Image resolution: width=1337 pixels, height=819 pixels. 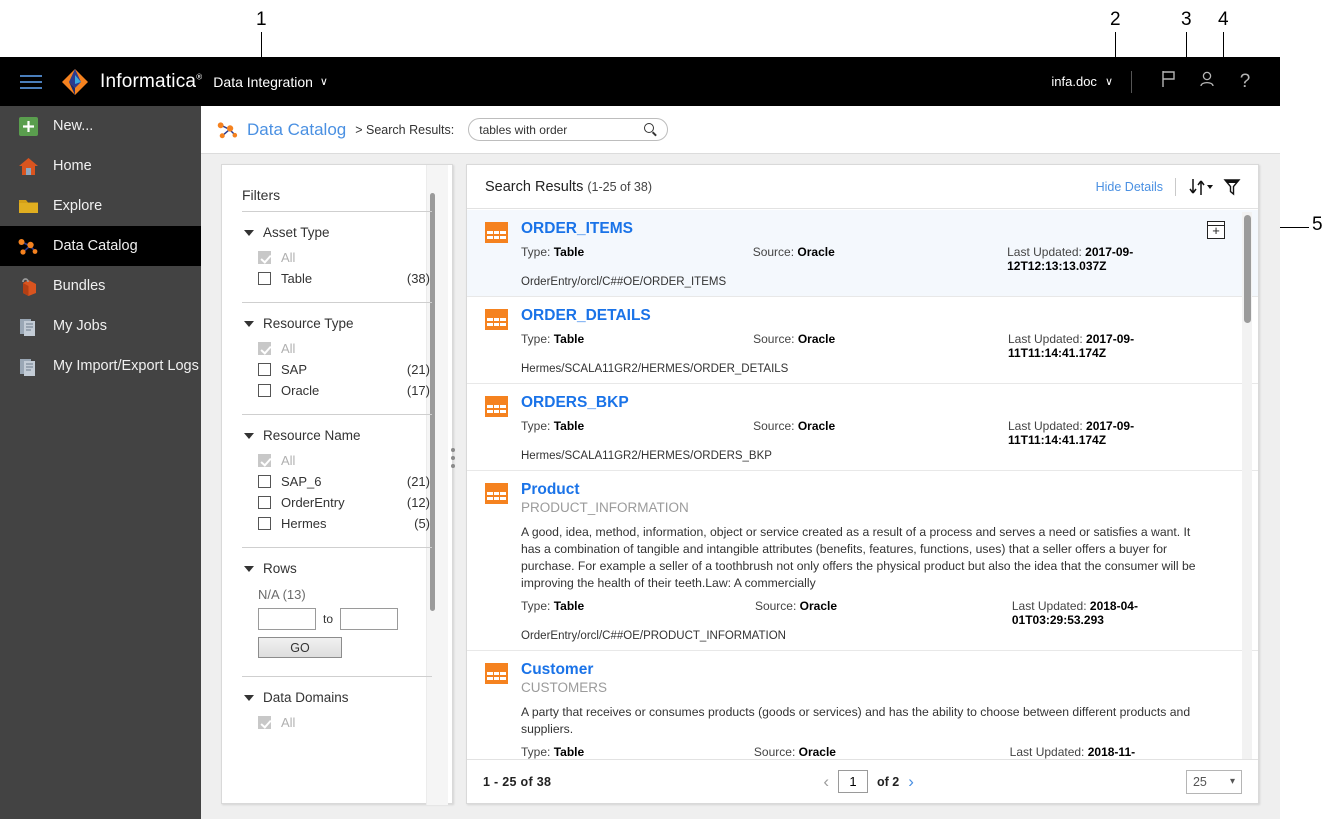 What do you see at coordinates (337, 278) in the screenshot?
I see `filter-option-table: Table (38)` at bounding box center [337, 278].